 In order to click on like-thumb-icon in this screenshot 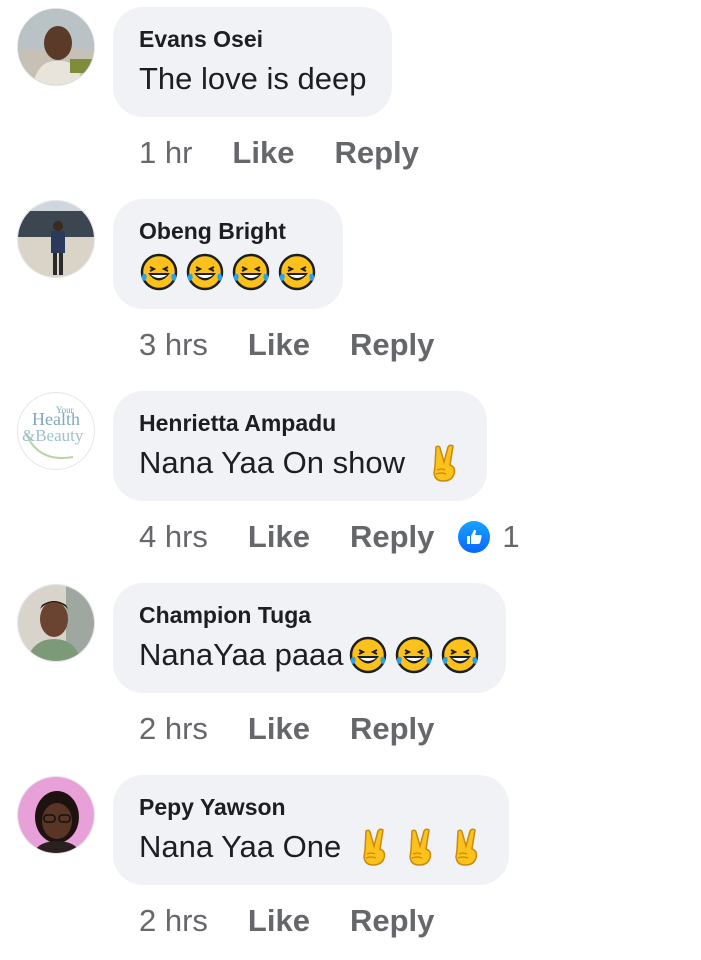, I will do `click(474, 537)`.